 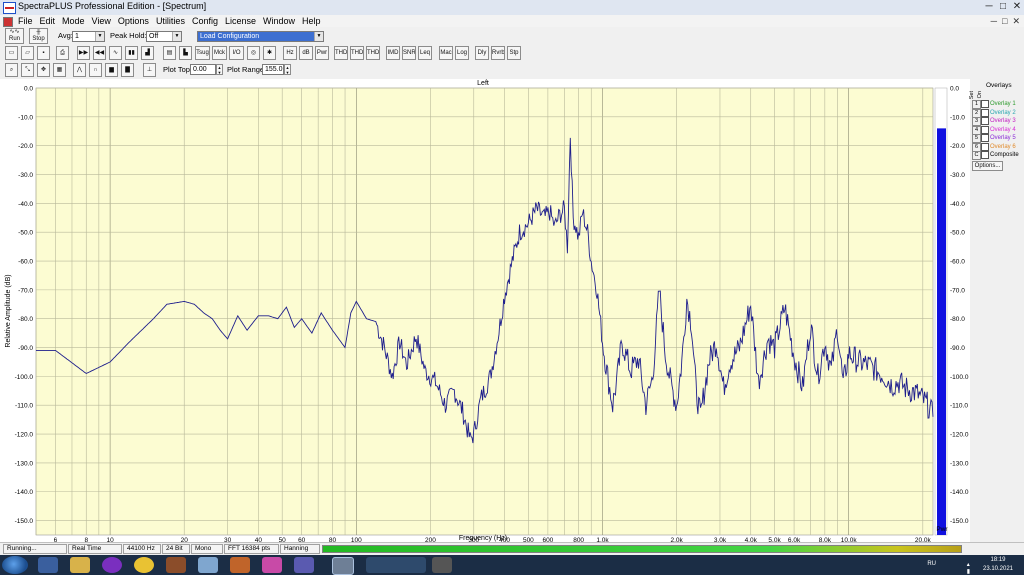 I want to click on hz-button: Hz, so click(x=290, y=53).